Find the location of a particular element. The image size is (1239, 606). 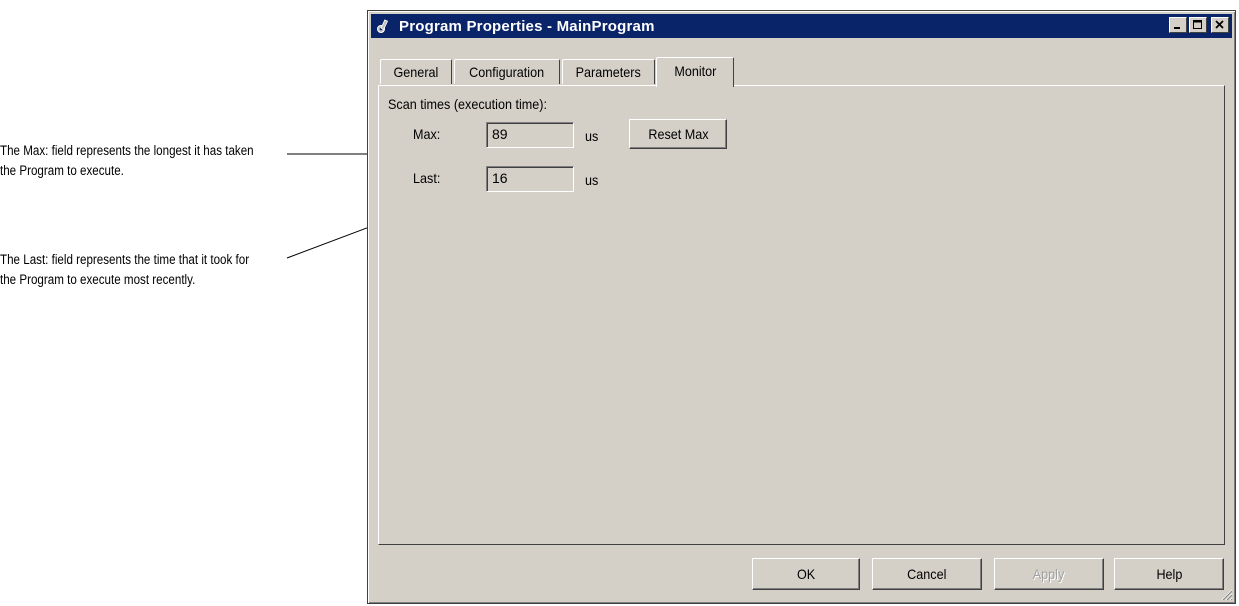

maximize-button is located at coordinates (1198, 25).